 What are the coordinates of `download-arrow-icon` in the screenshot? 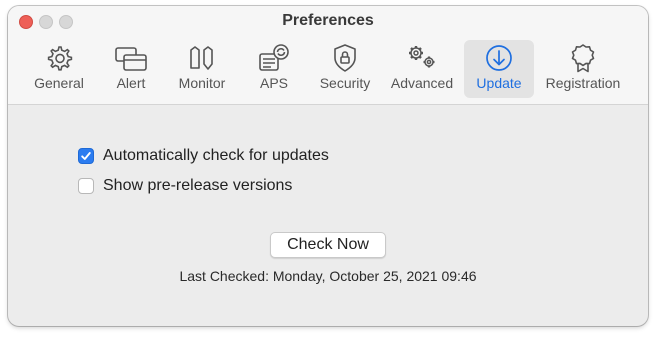 It's located at (499, 58).